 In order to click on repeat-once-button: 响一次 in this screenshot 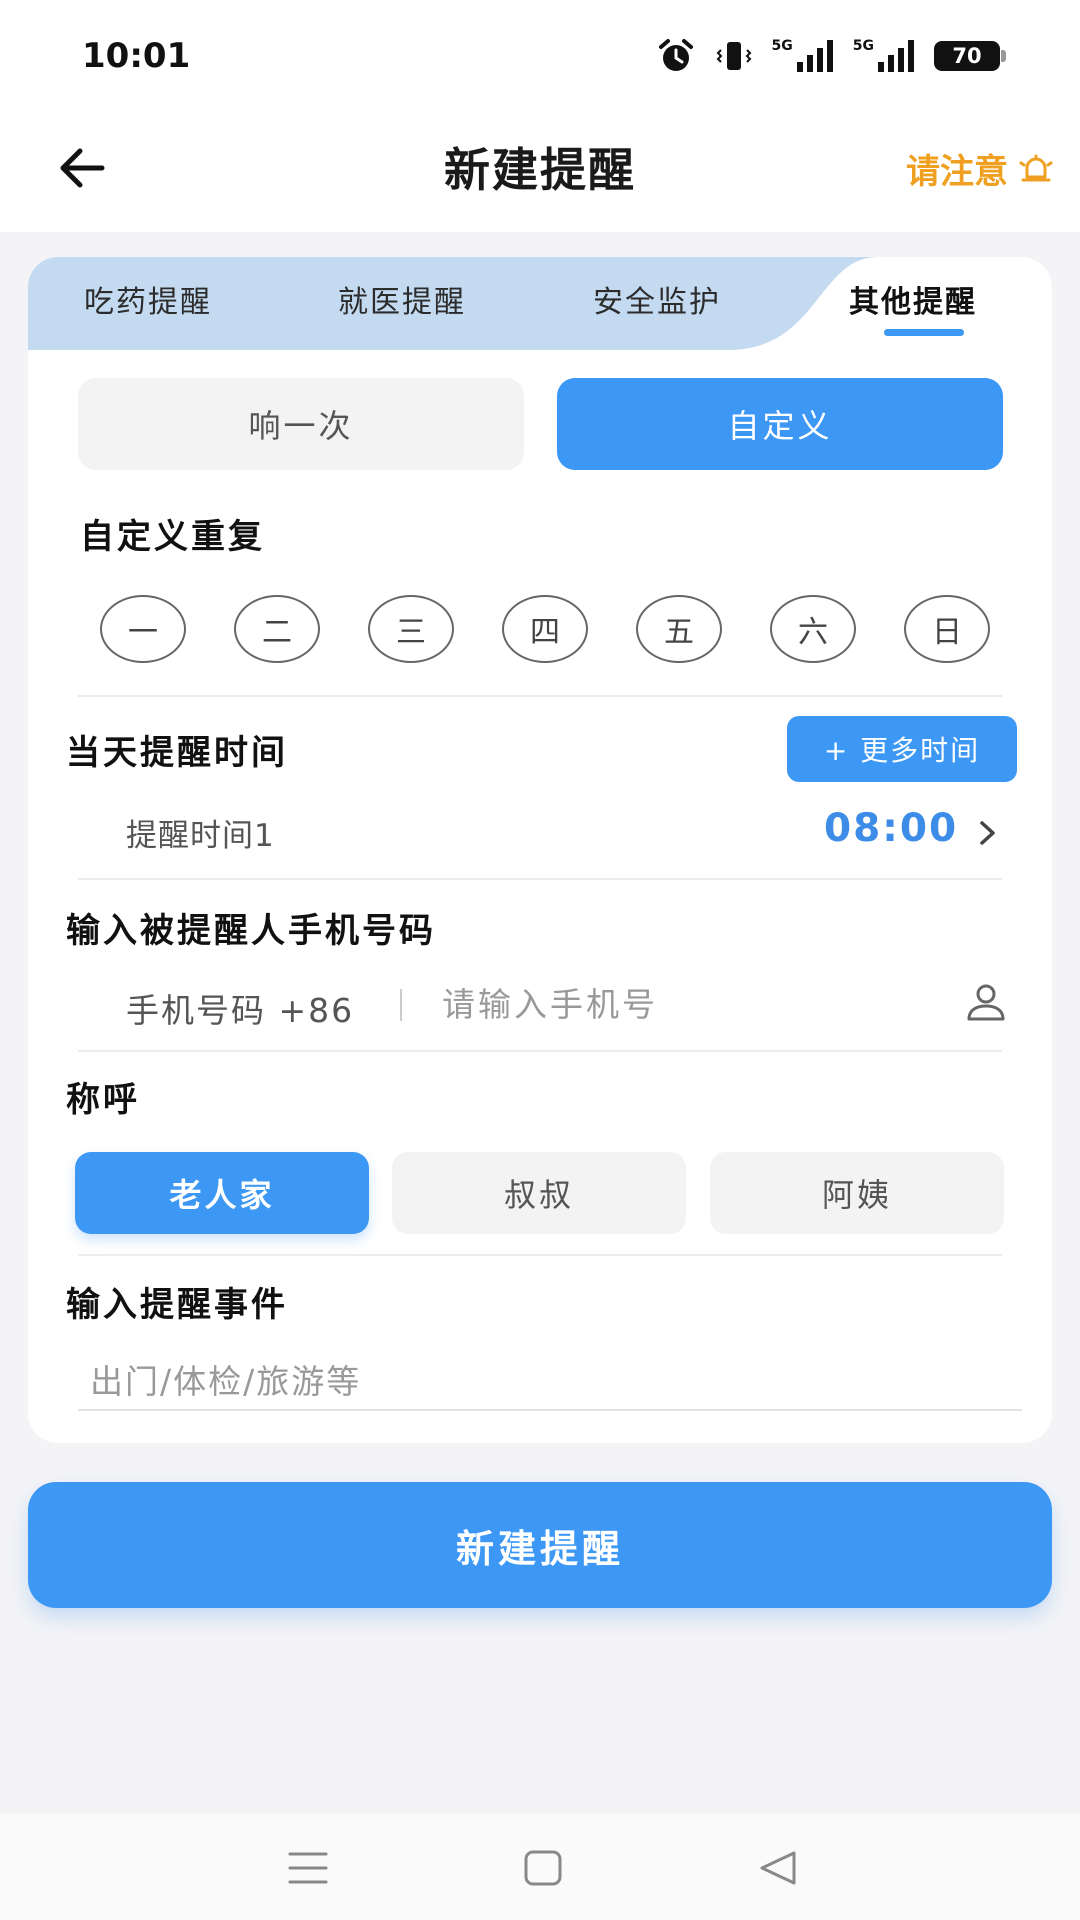, I will do `click(301, 424)`.